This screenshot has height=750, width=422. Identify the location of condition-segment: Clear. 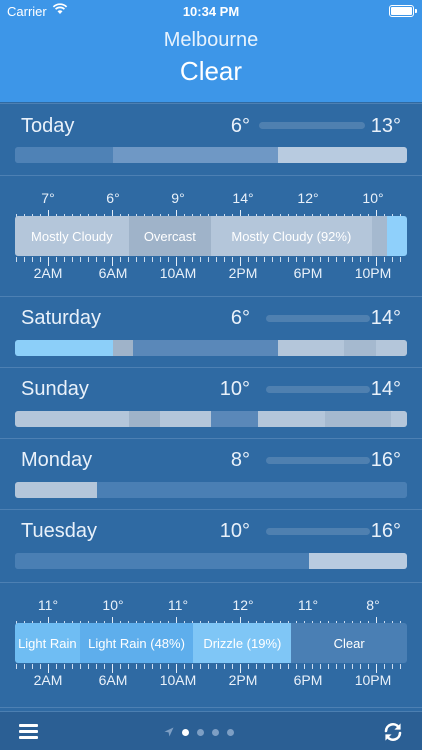
(349, 643).